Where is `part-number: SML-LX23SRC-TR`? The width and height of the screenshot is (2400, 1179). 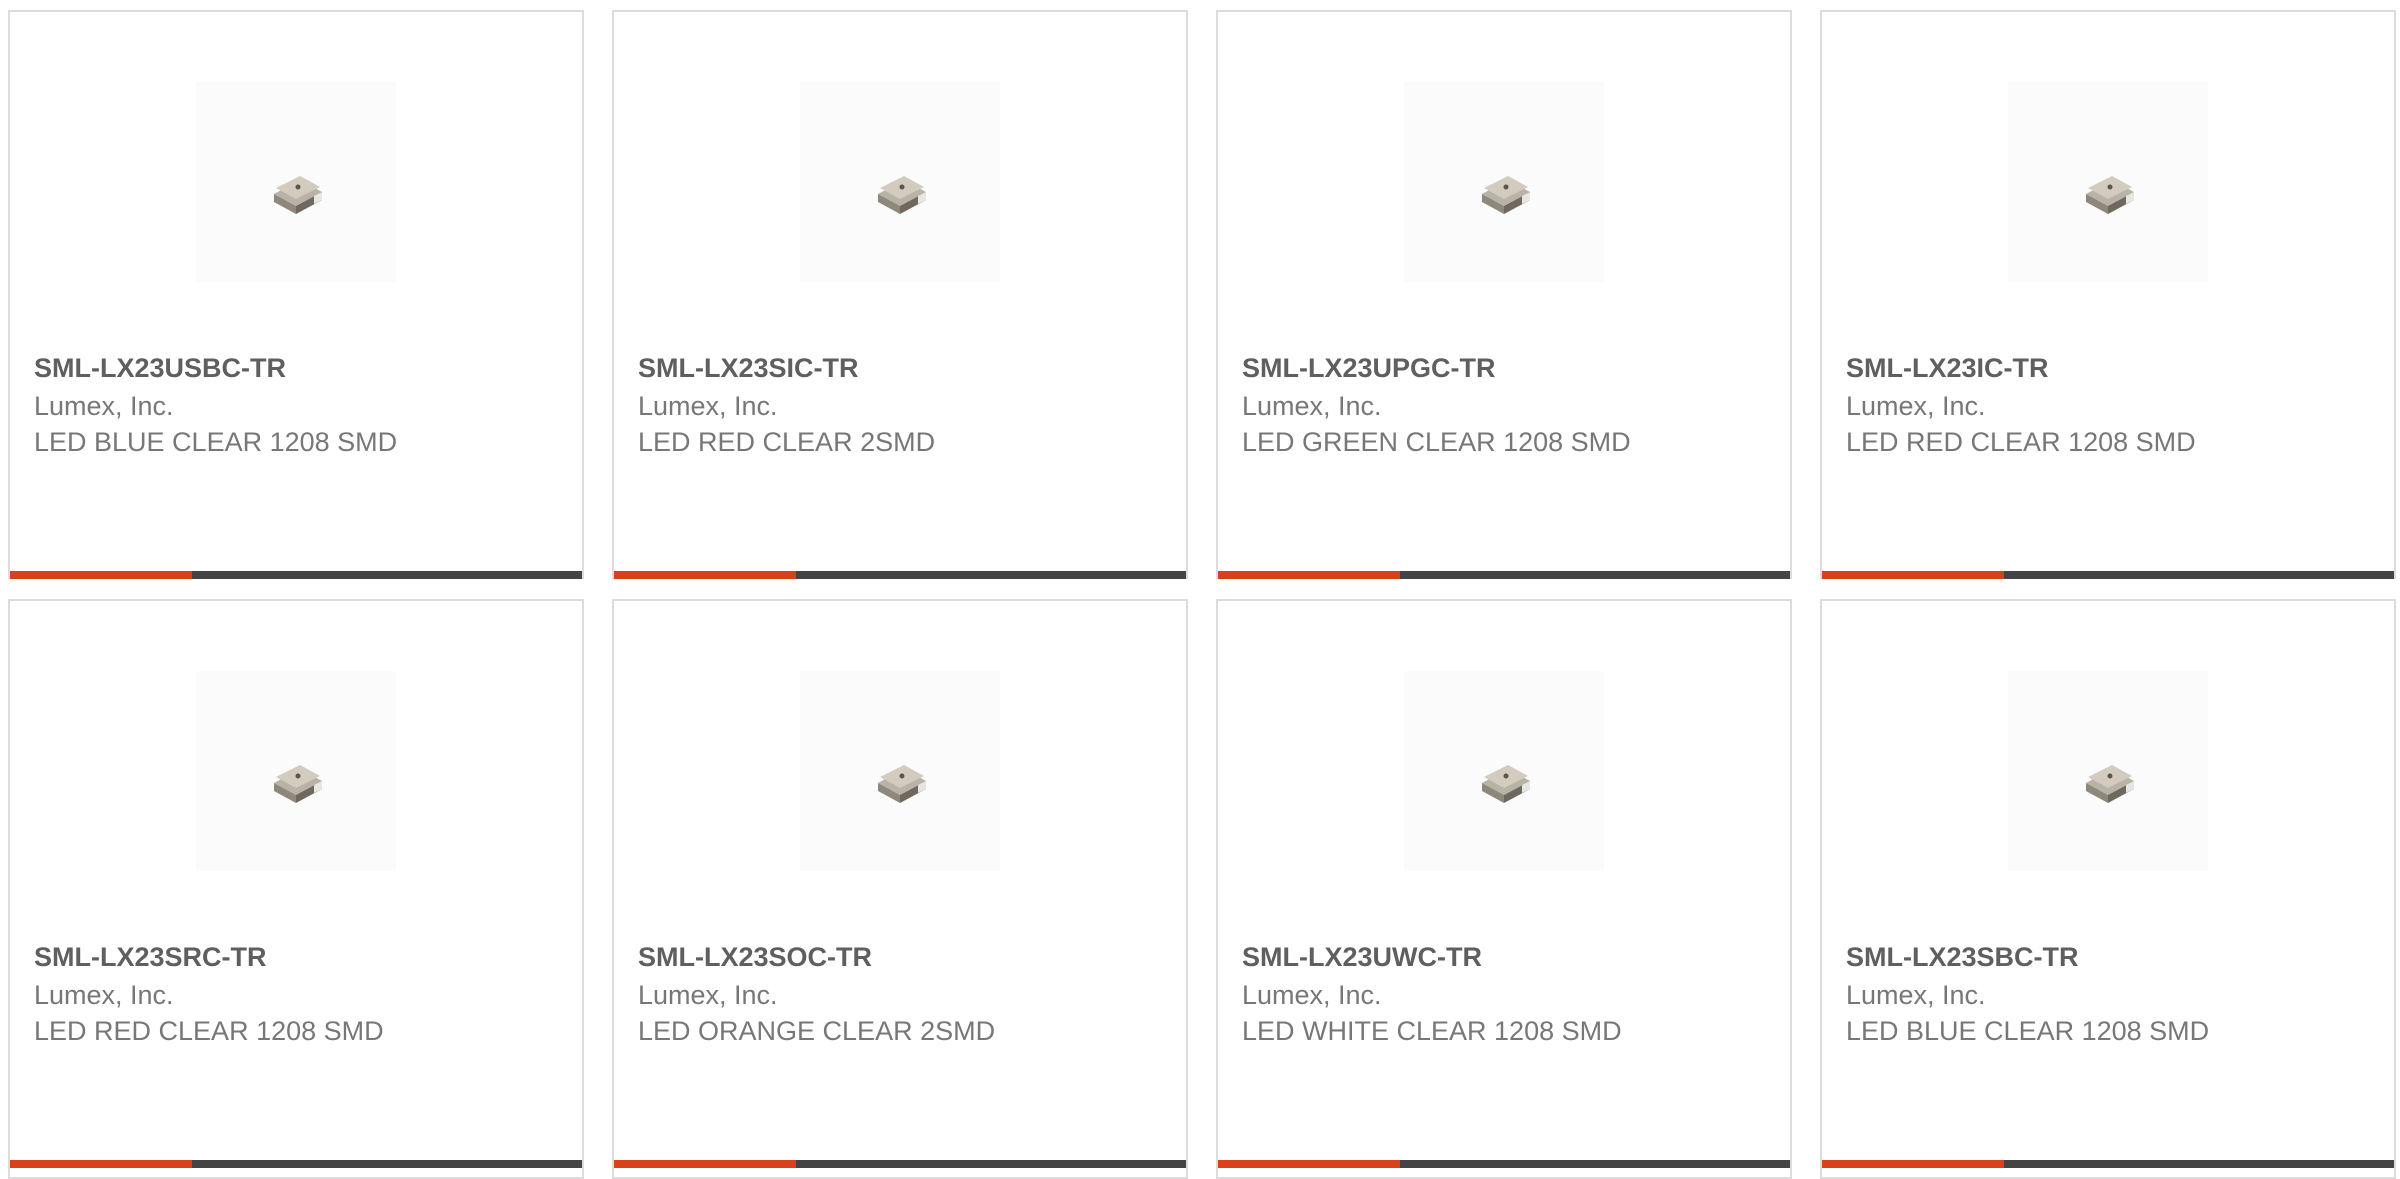
part-number: SML-LX23SRC-TR is located at coordinates (150, 957).